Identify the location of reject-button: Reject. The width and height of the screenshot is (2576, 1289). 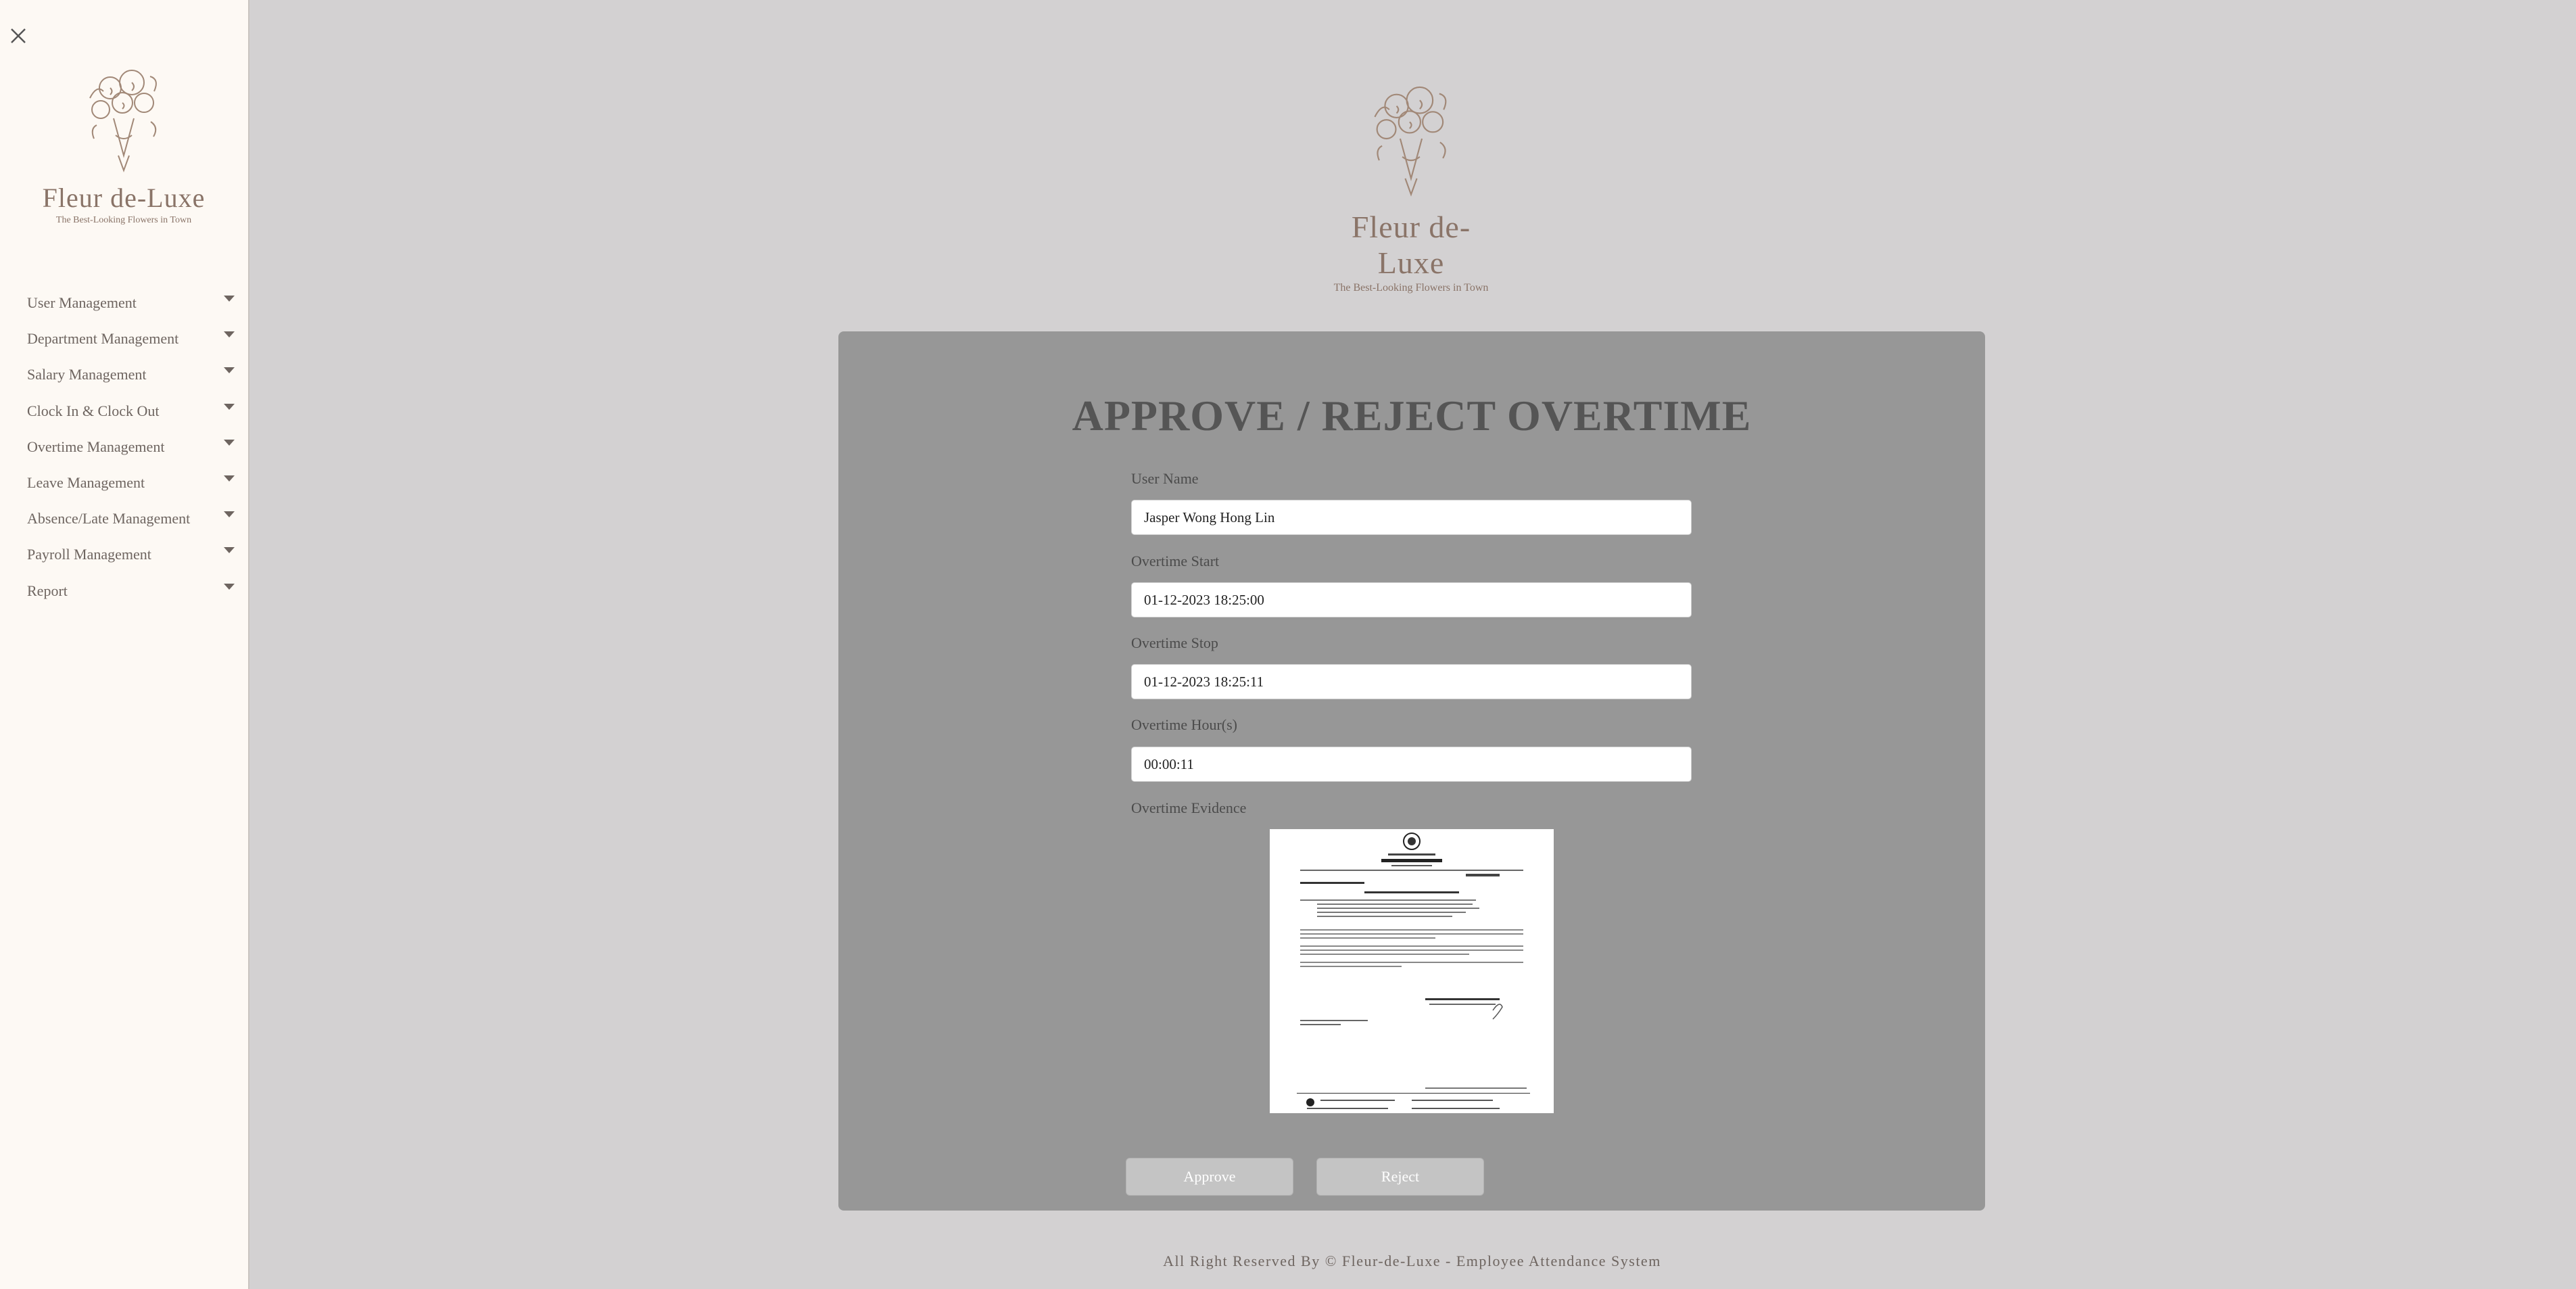
(1400, 1177).